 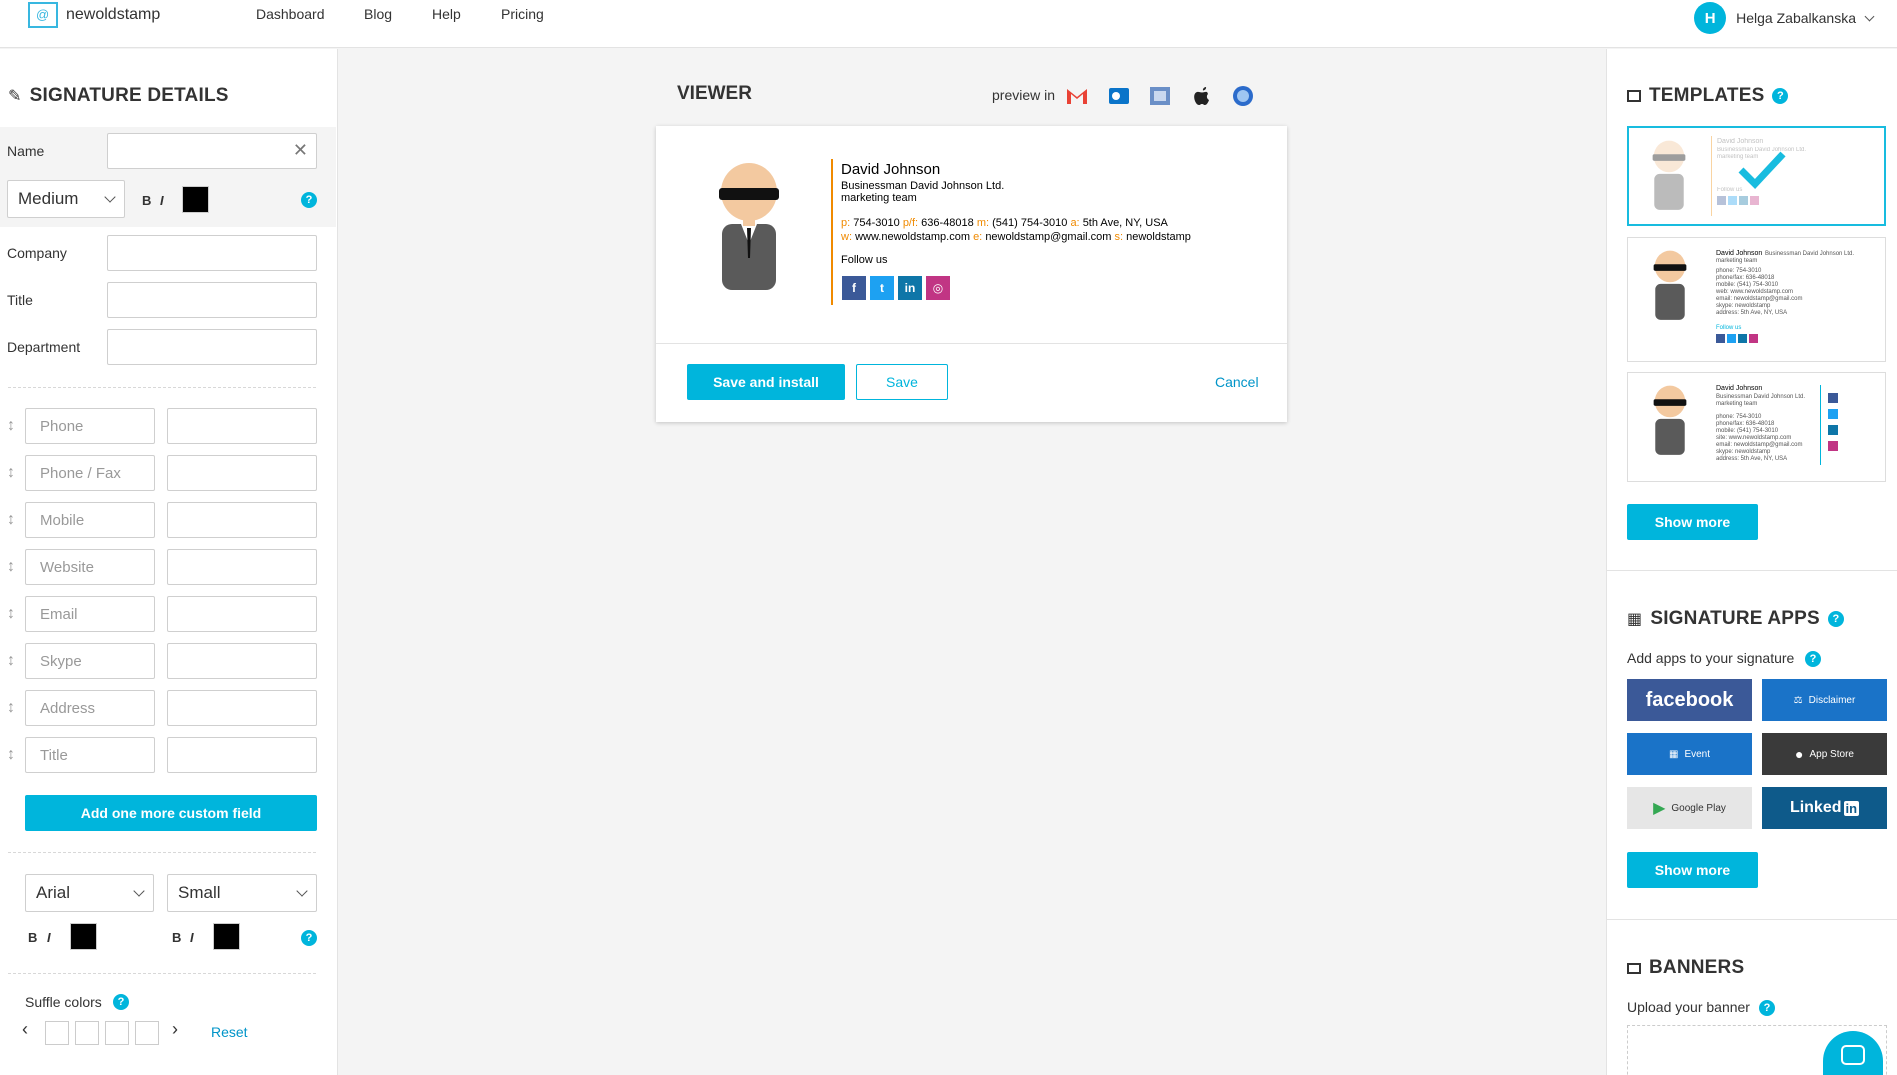 What do you see at coordinates (1737, 261) in the screenshot?
I see `template-team: marketing team` at bounding box center [1737, 261].